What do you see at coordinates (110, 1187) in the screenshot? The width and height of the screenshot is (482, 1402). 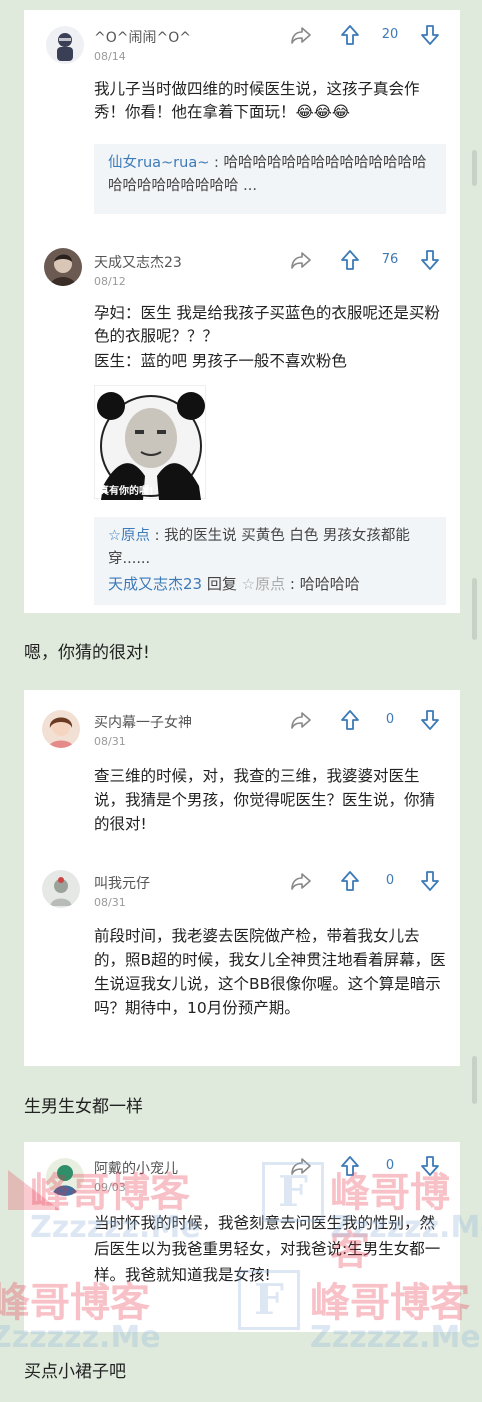 I see `comment-date: 09/03` at bounding box center [110, 1187].